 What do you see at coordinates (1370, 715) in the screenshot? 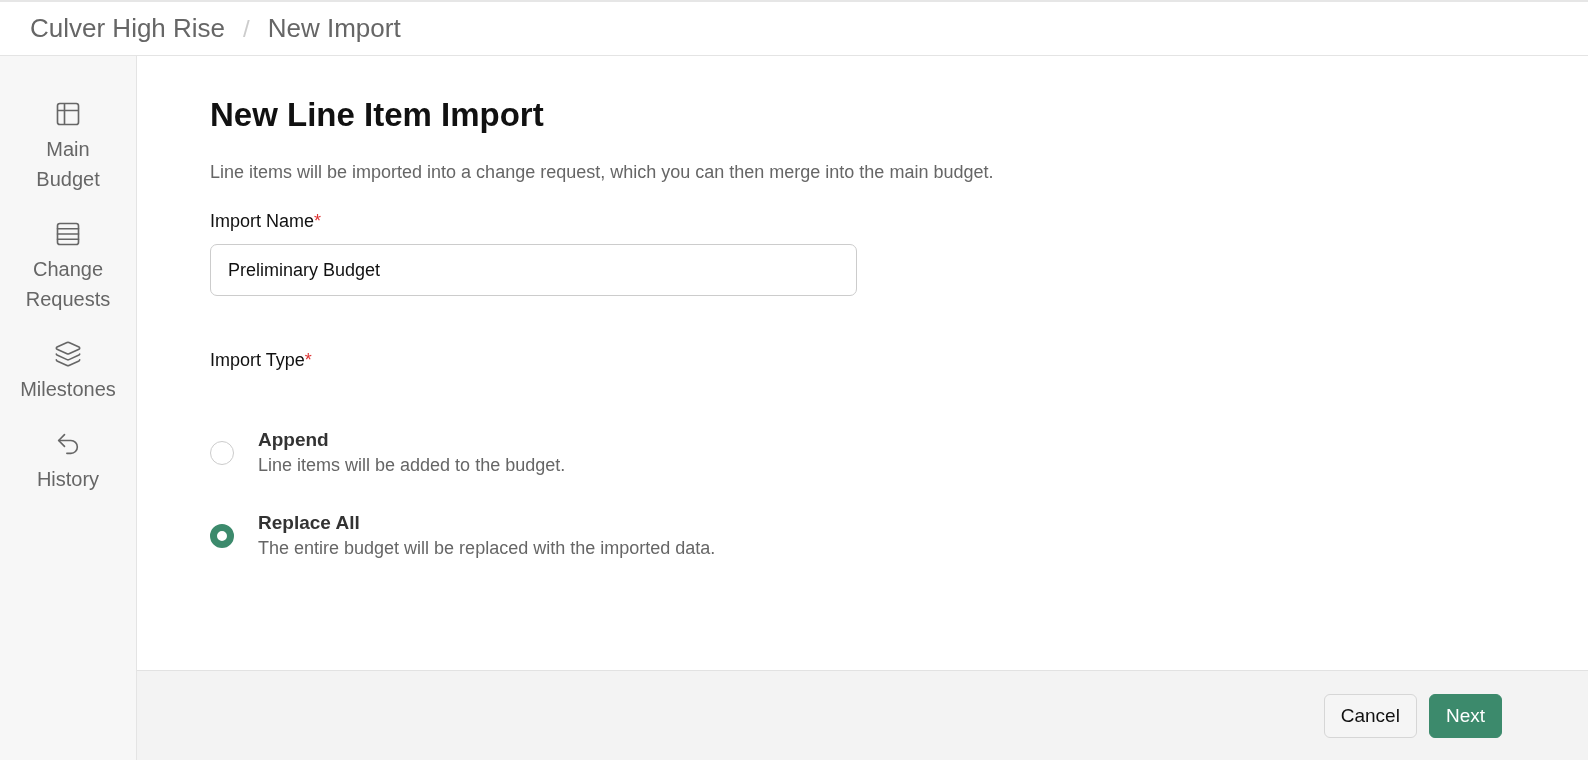
I see `cancel-button: Cancel` at bounding box center [1370, 715].